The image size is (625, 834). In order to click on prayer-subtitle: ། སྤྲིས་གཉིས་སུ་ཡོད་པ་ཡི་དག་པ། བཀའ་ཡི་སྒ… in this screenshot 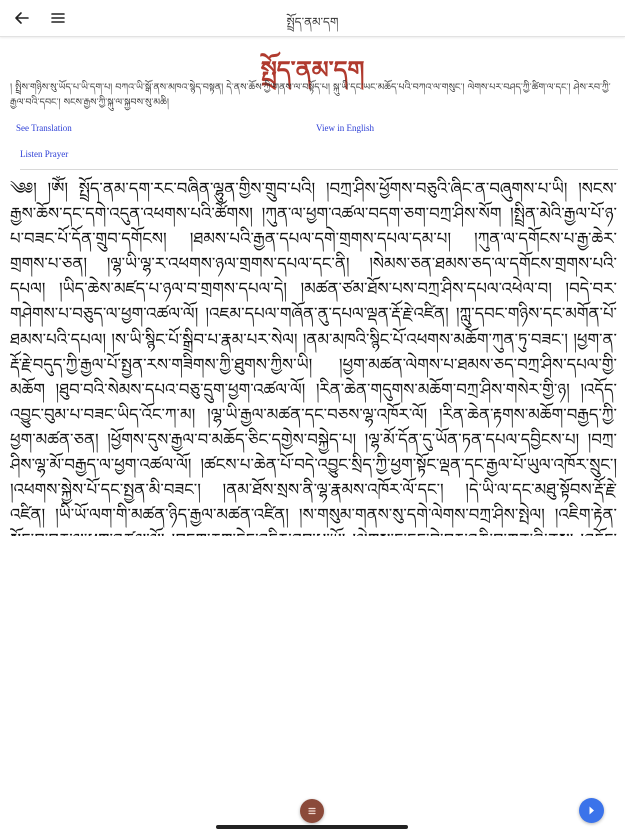, I will do `click(310, 95)`.